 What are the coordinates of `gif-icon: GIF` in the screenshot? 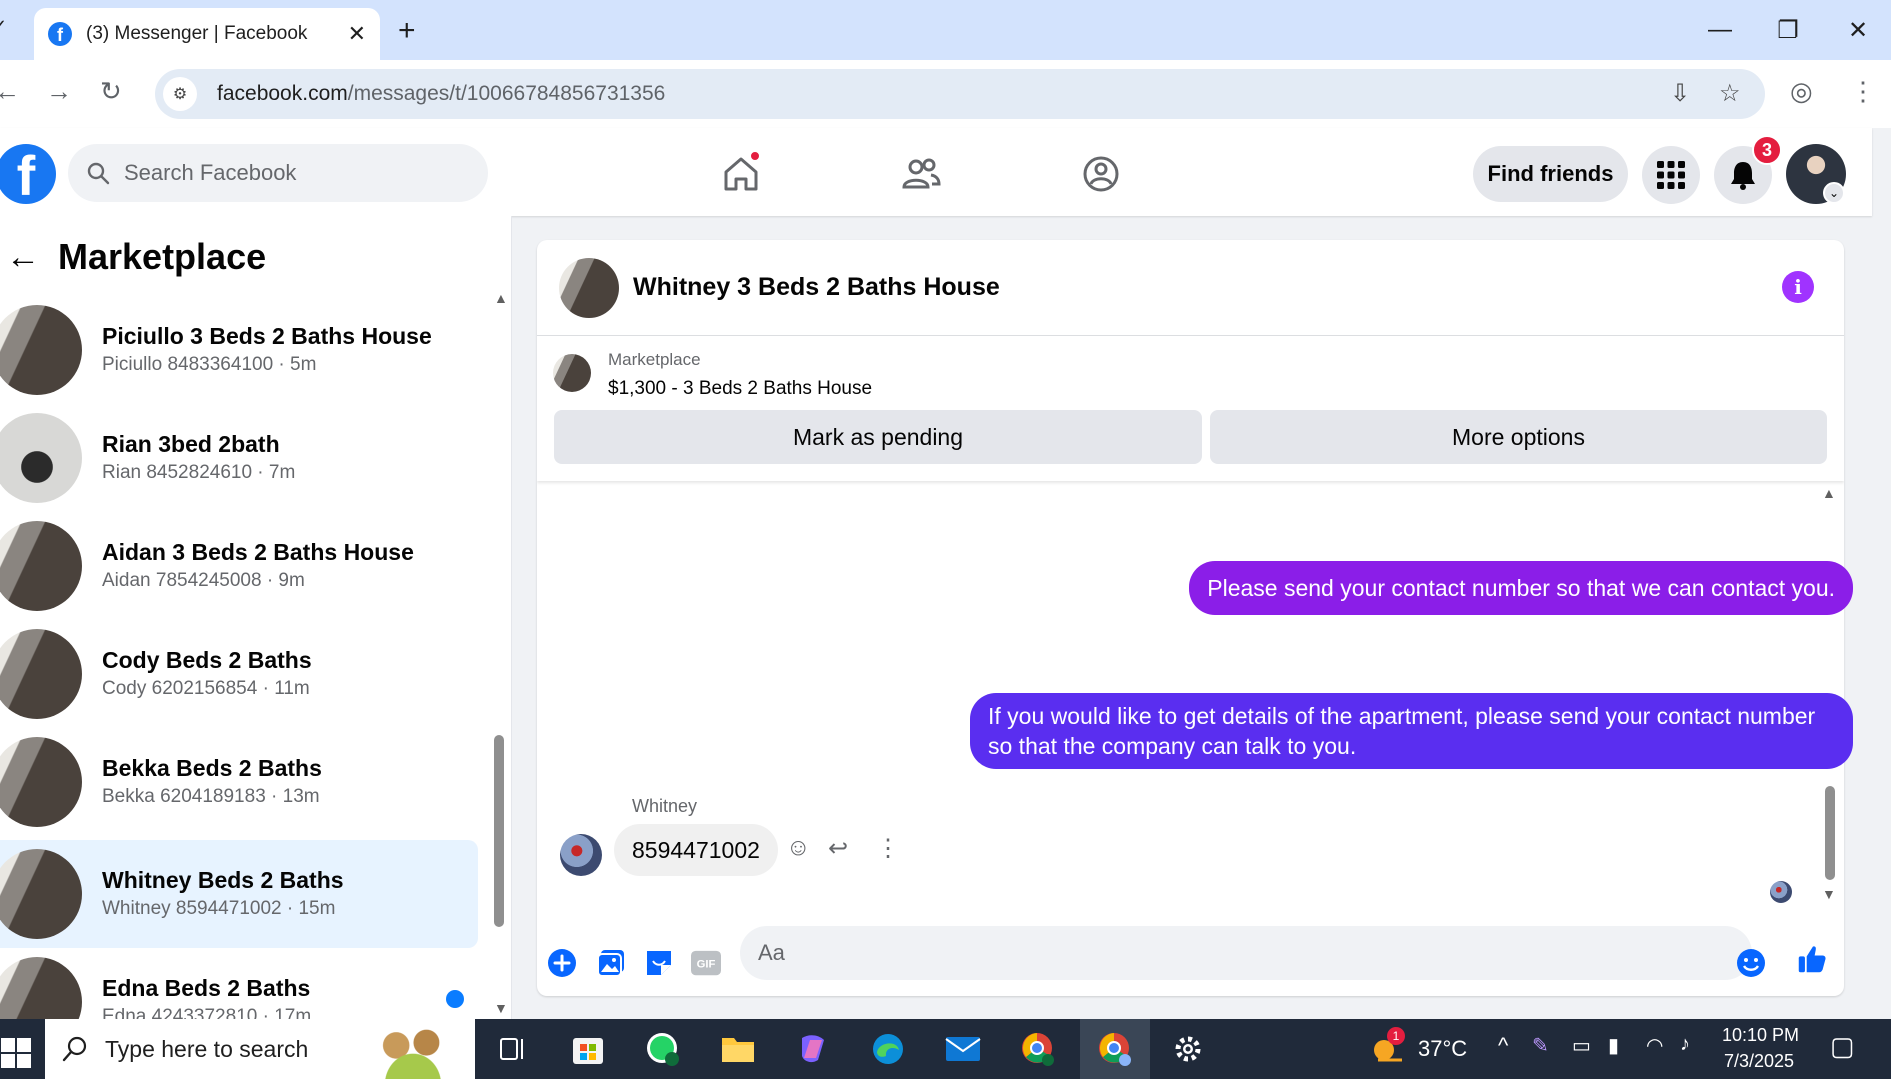 It's located at (706, 963).